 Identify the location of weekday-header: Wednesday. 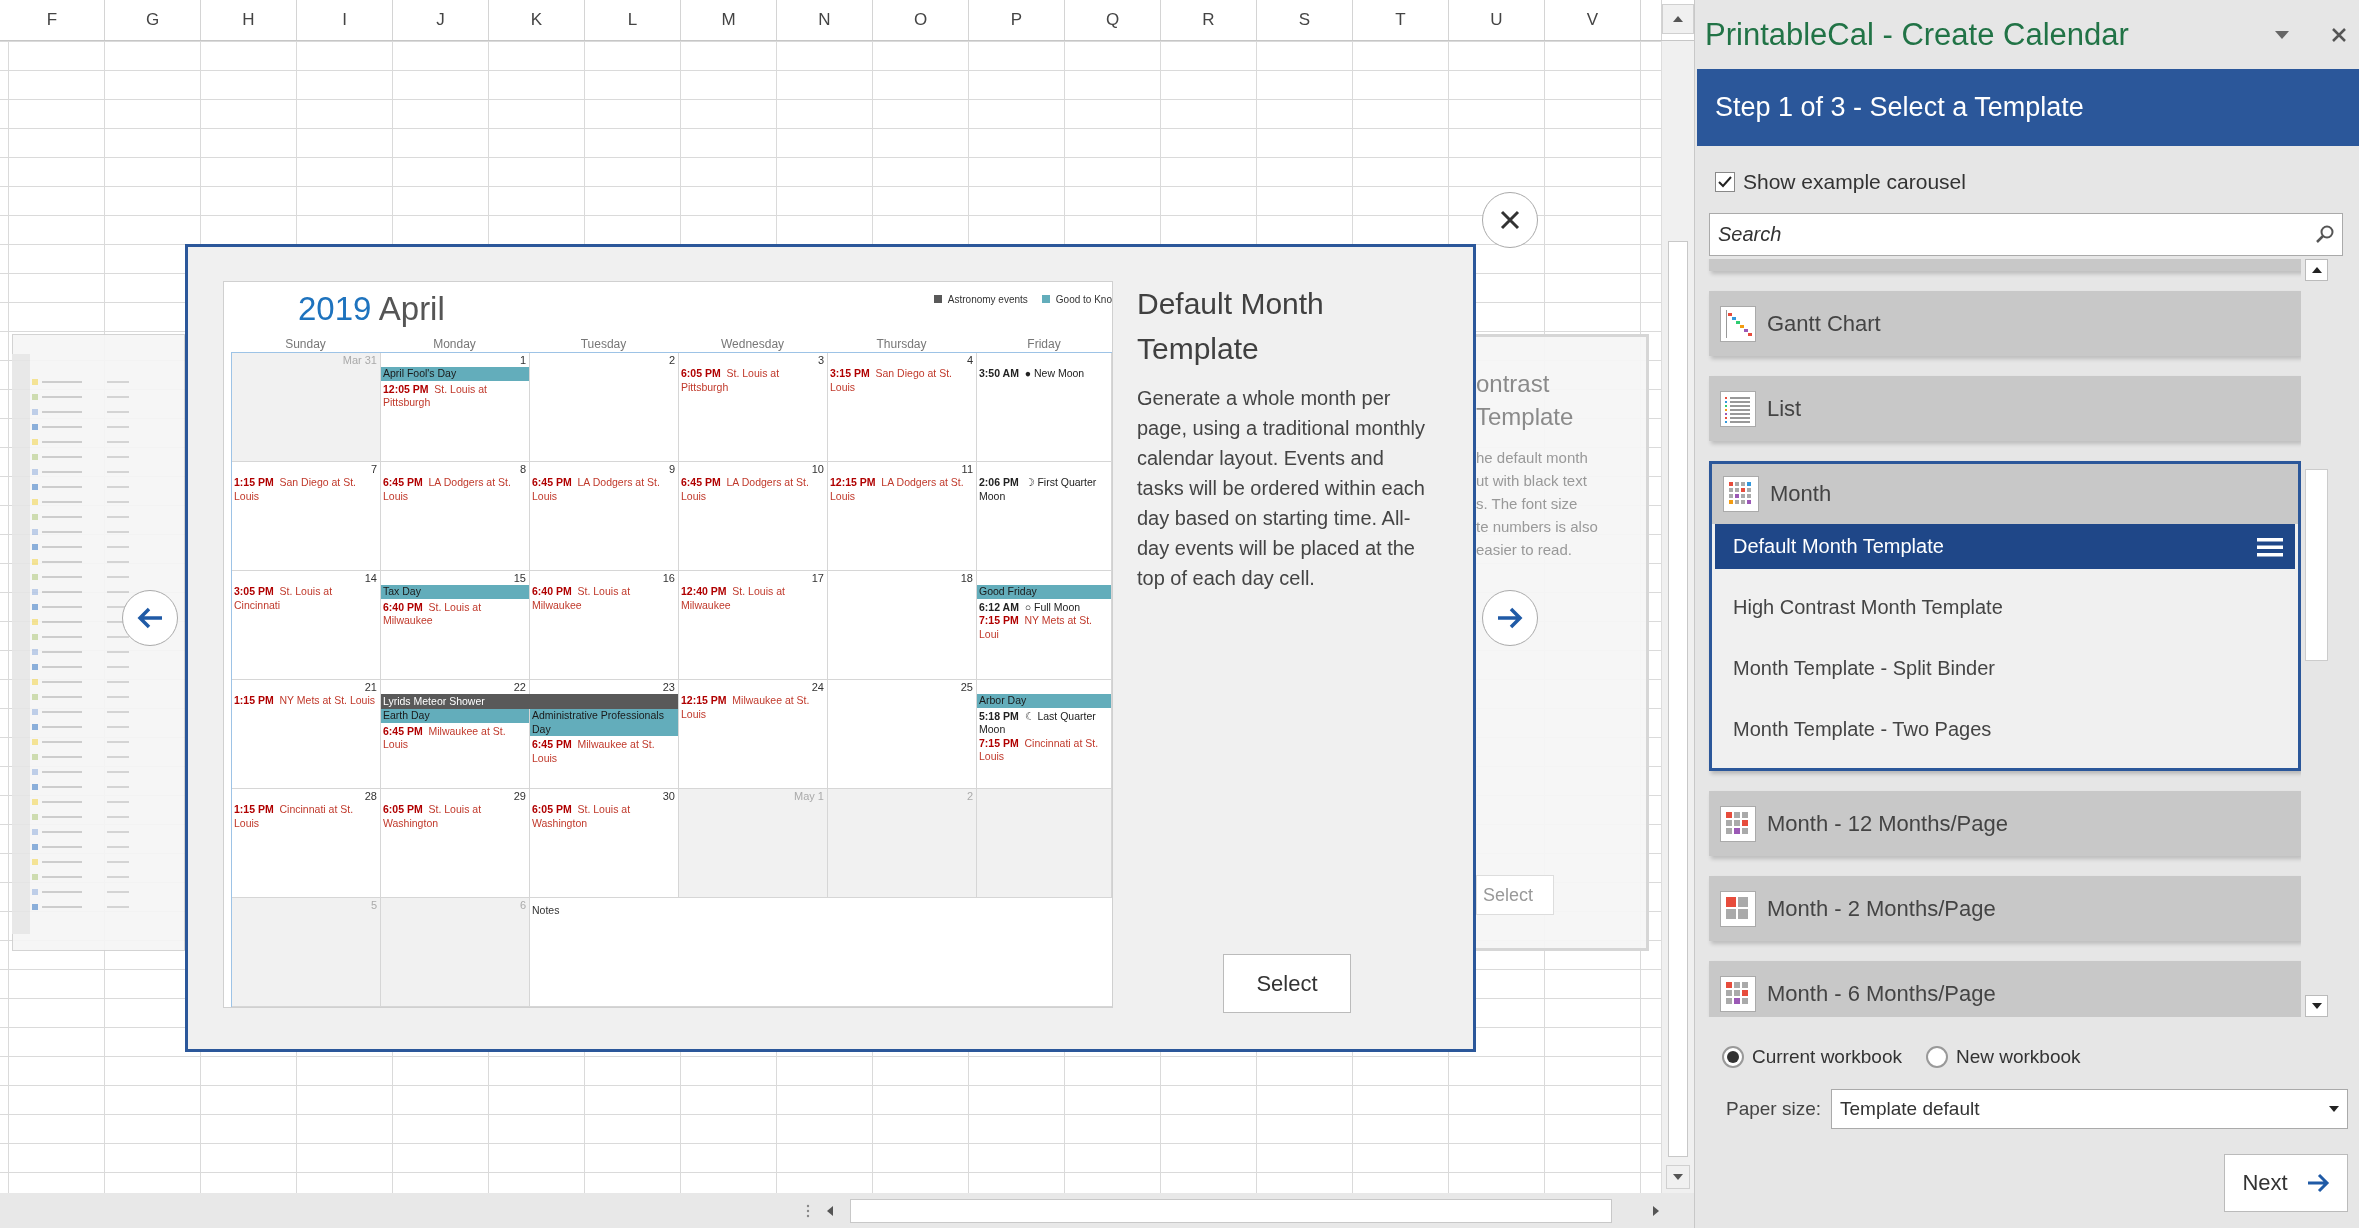
(752, 344).